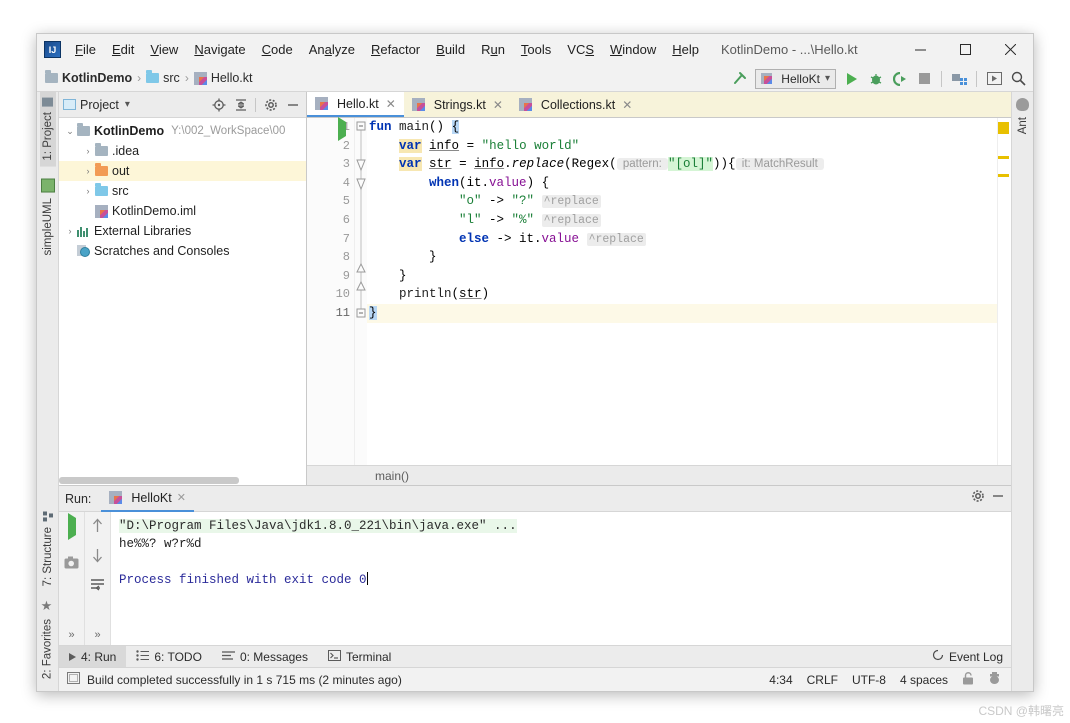  Describe the element at coordinates (127, 104) in the screenshot. I see `chevron-down-icon: ▾` at that location.